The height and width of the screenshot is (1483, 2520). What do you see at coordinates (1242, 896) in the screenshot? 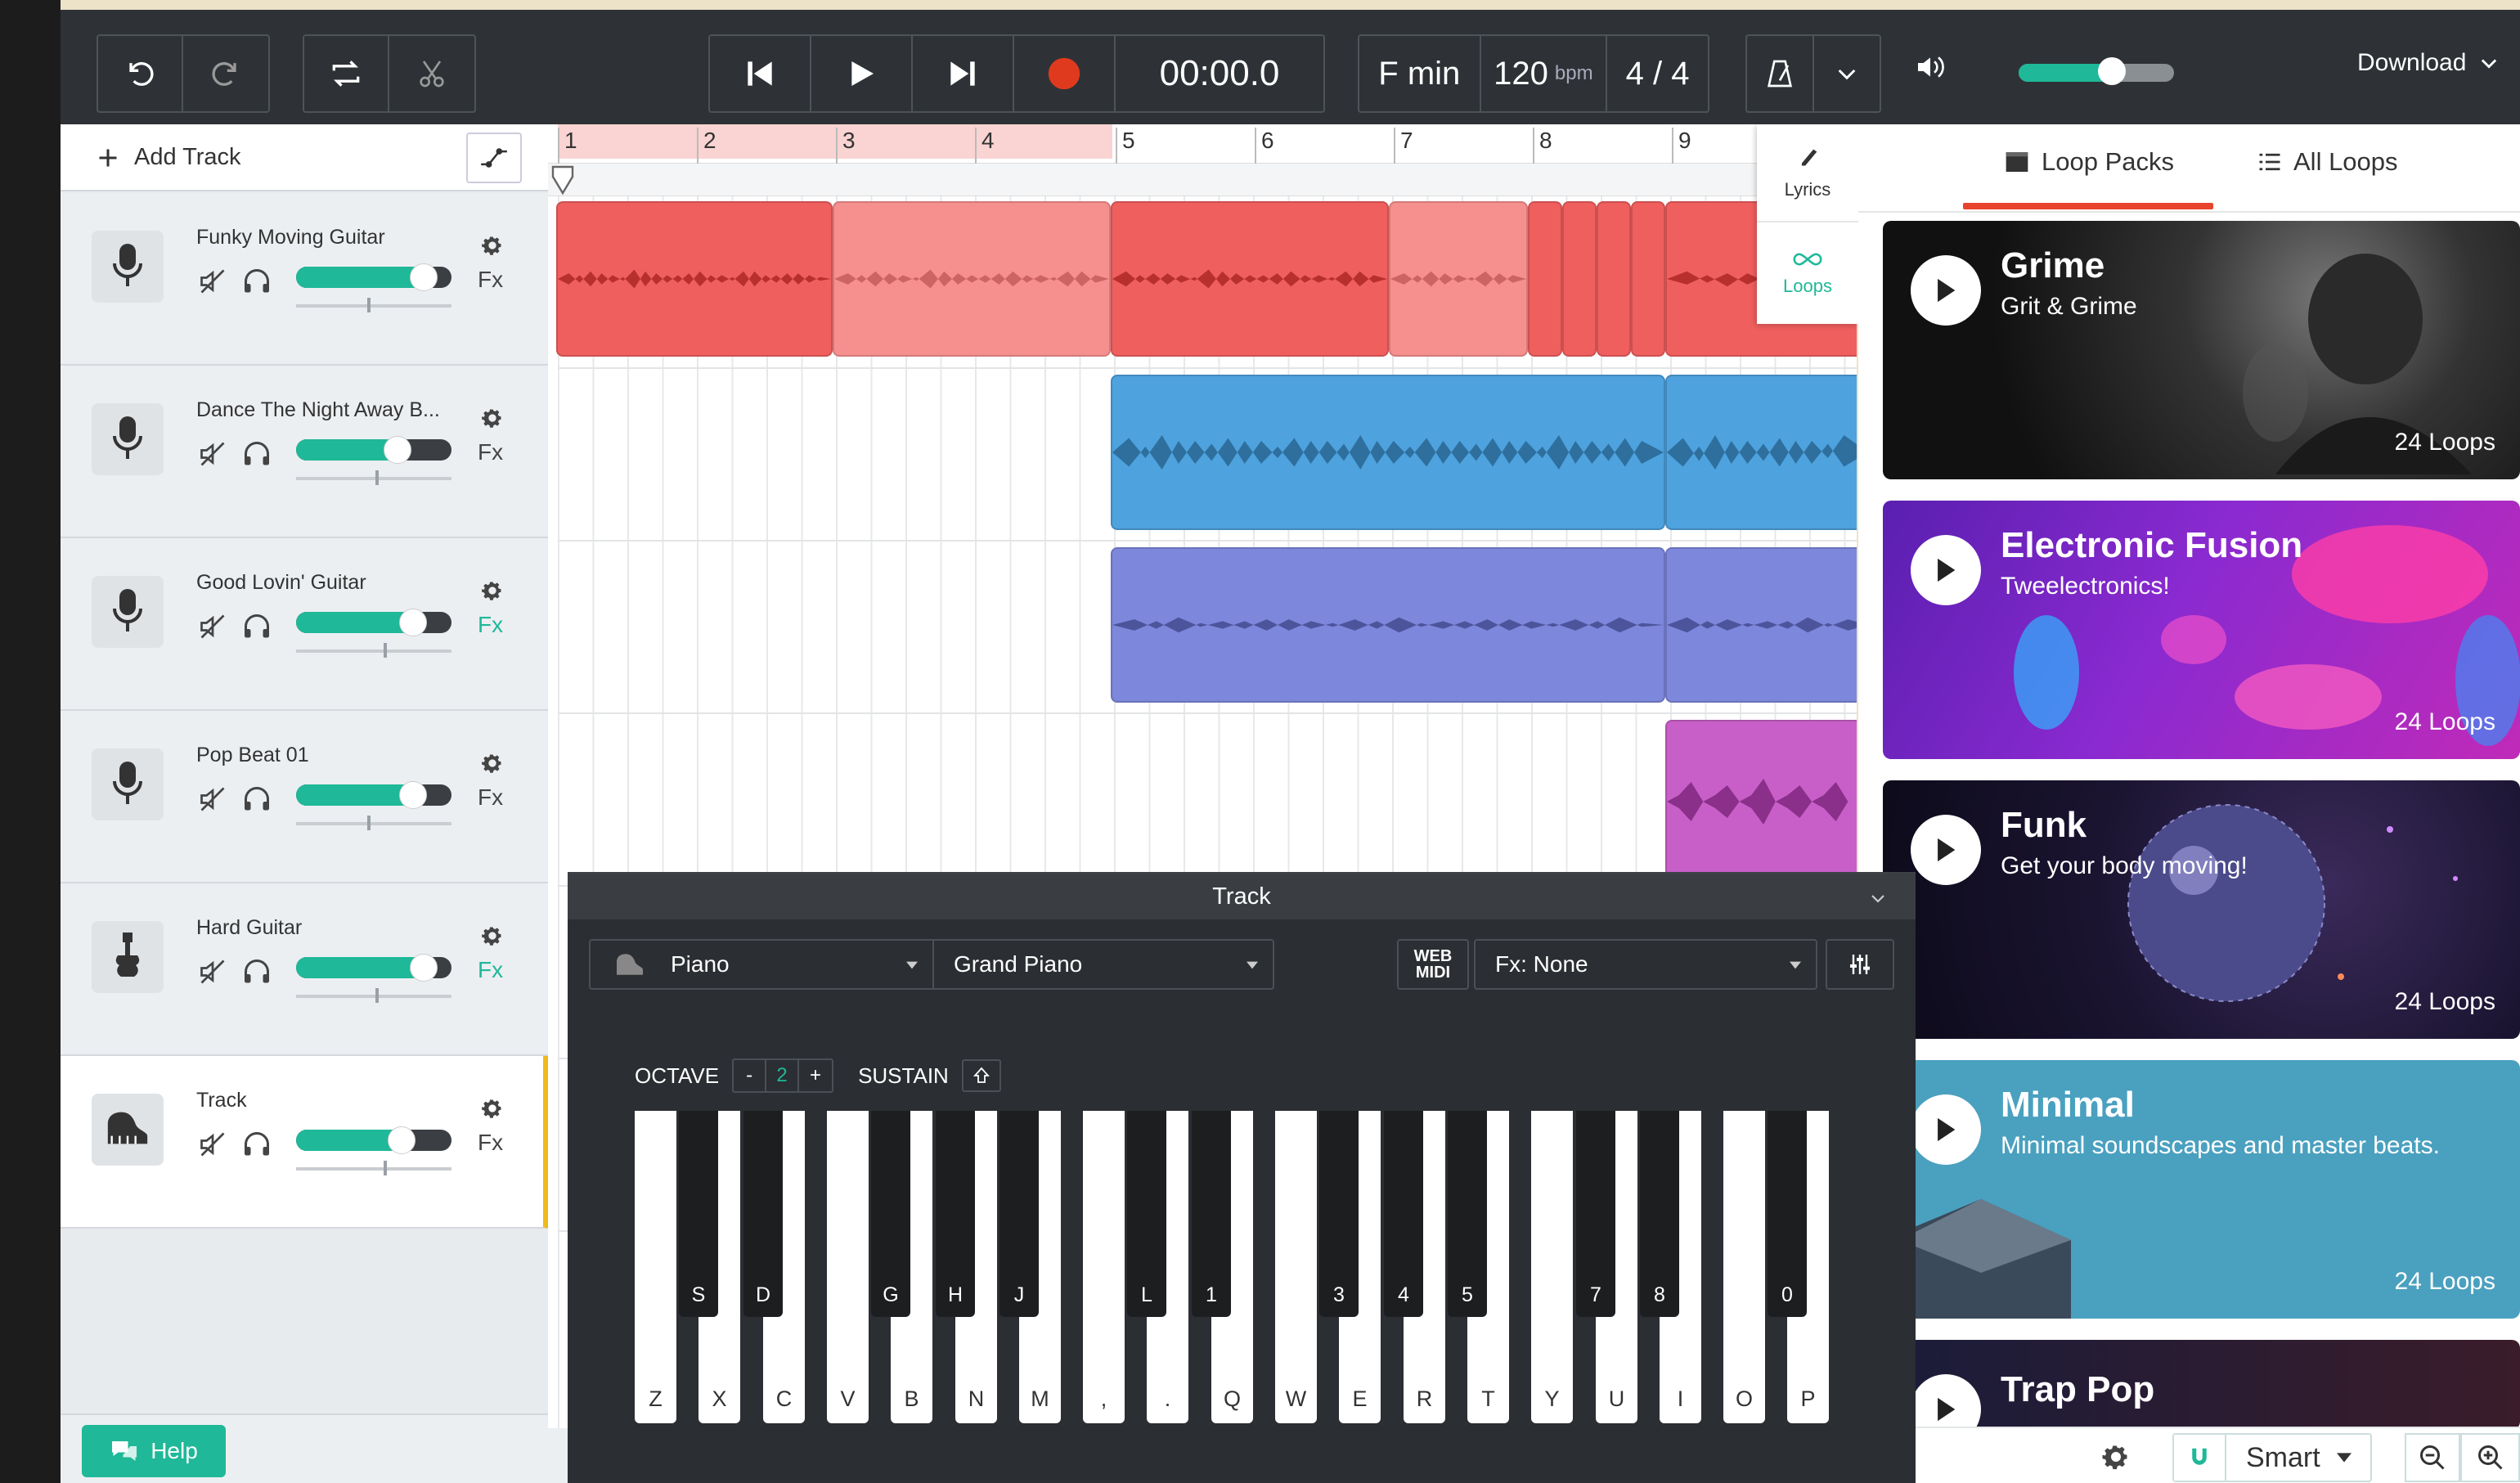
I see `instrument-panel-header: Track` at bounding box center [1242, 896].